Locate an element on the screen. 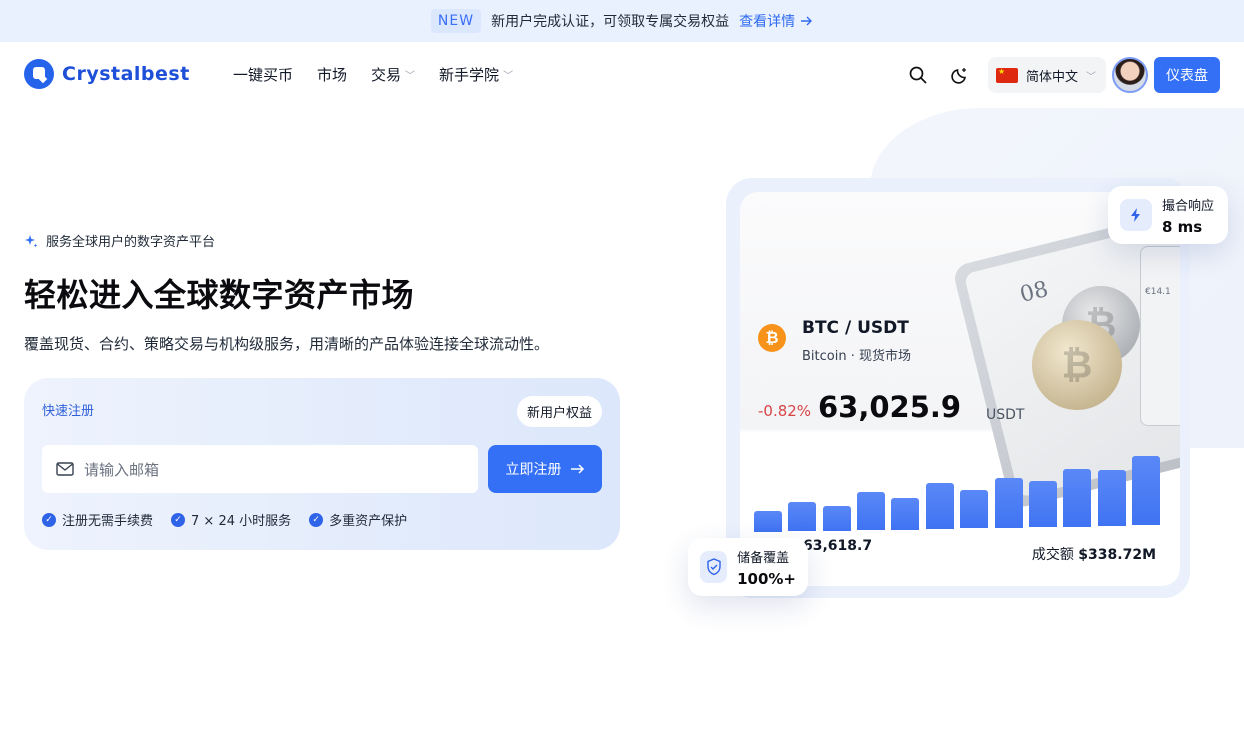 The width and height of the screenshot is (1244, 737). new-badge: NEW is located at coordinates (456, 21).